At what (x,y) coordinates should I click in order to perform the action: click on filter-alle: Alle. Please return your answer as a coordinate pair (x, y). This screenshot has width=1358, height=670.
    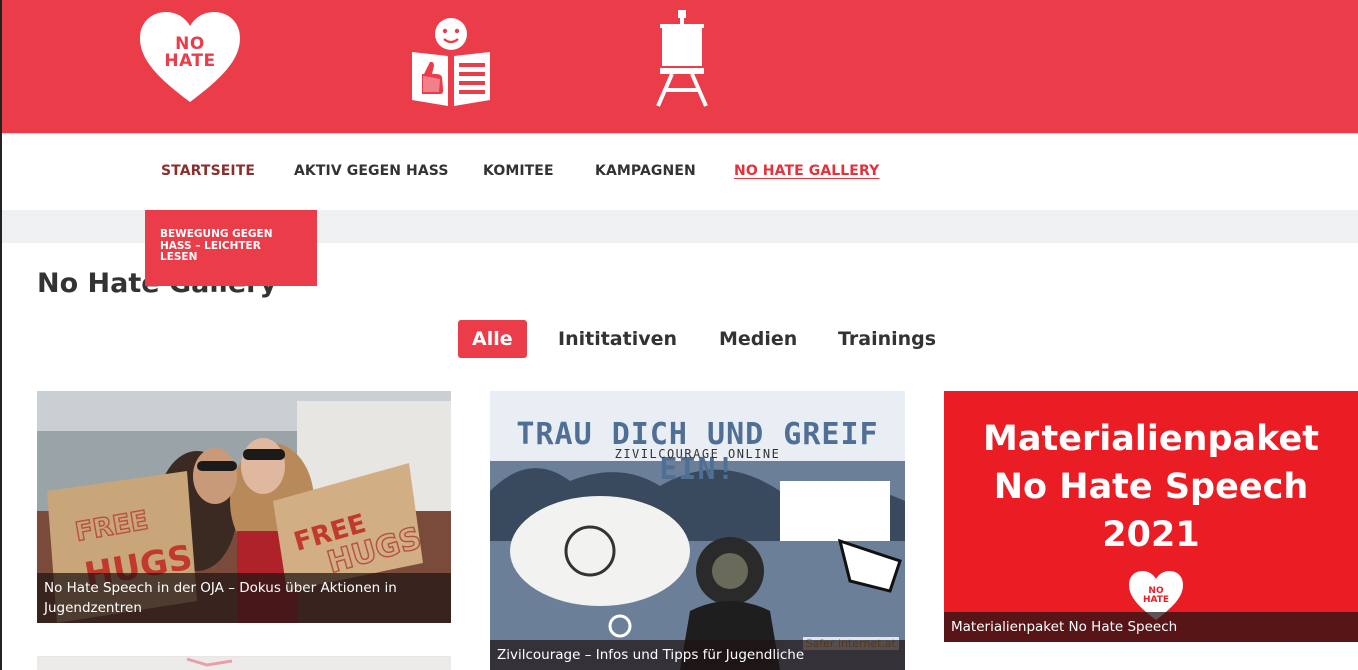
    Looking at the image, I should click on (492, 339).